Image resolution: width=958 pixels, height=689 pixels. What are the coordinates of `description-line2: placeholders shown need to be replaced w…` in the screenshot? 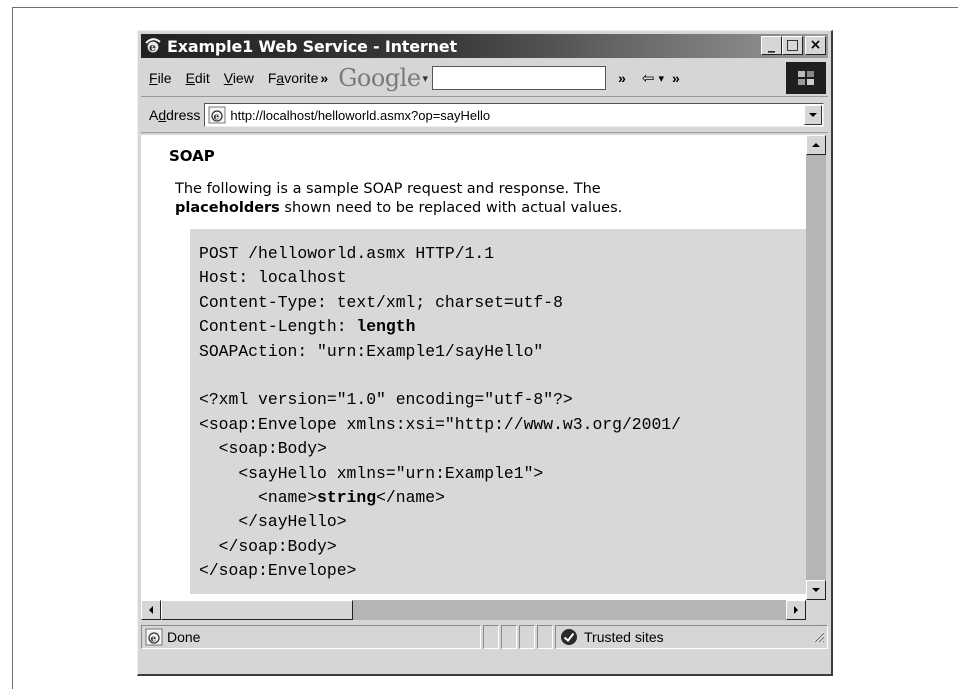 It's located at (485, 208).